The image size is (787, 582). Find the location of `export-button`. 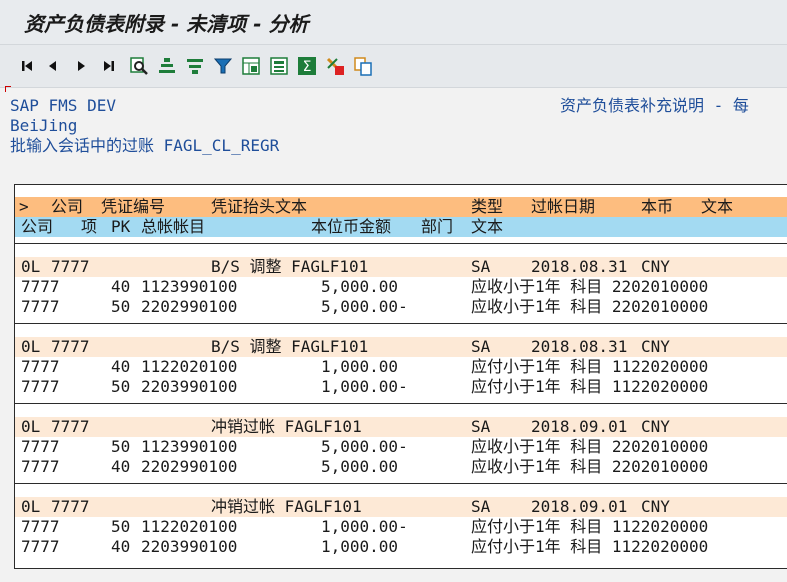

export-button is located at coordinates (335, 66).